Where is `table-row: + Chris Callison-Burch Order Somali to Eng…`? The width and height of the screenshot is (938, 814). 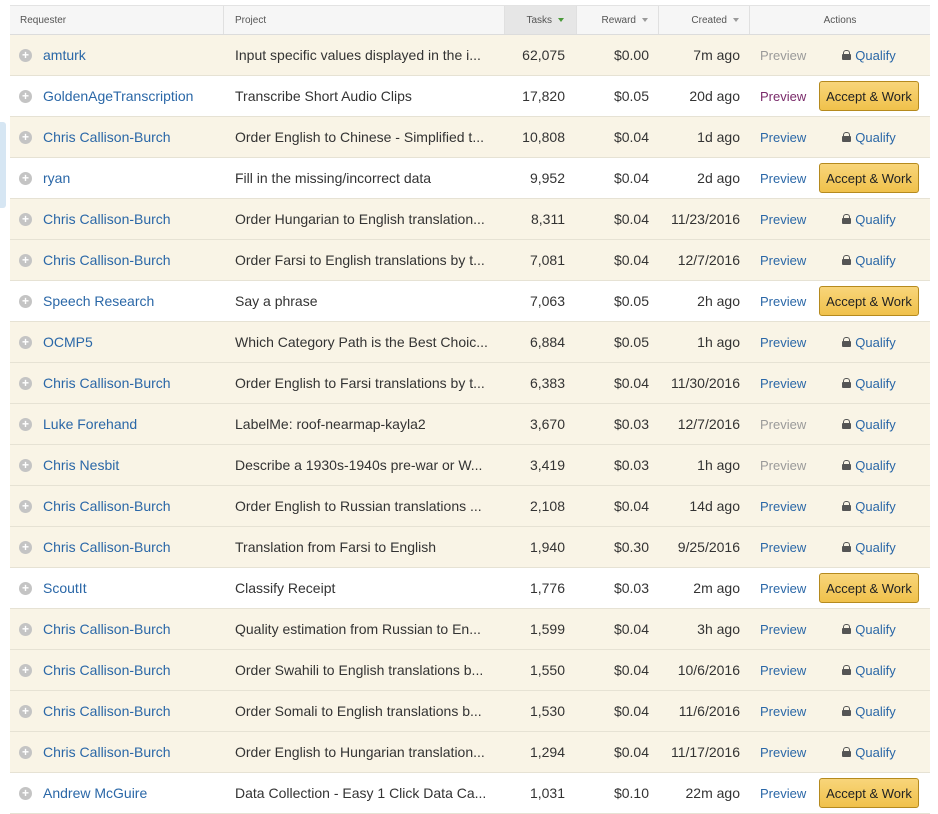
table-row: + Chris Callison-Burch Order Somali to Eng… is located at coordinates (470, 711).